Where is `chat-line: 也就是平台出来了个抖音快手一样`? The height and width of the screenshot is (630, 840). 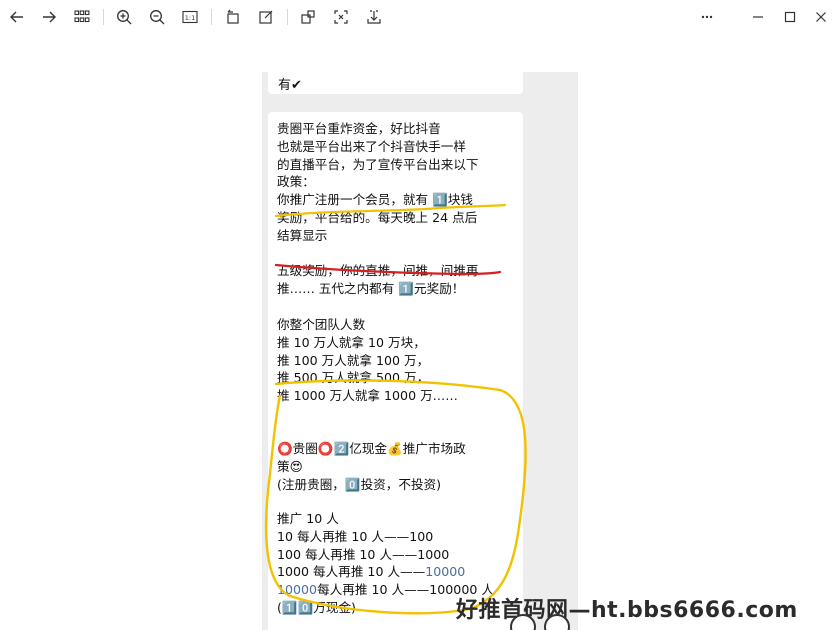
chat-line: 也就是平台出来了个抖音快手一样 is located at coordinates (371, 146).